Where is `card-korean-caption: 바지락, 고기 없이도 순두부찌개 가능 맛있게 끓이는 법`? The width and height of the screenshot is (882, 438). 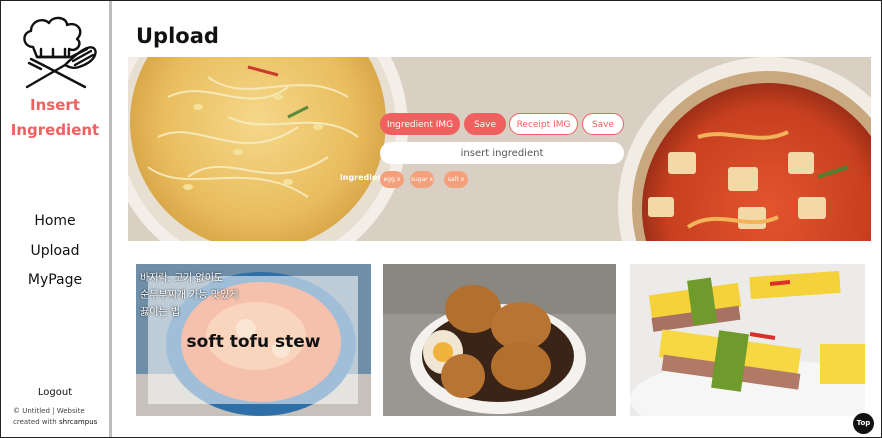 card-korean-caption: 바지락, 고기 없이도 순두부찌개 가능 맛있게 끓이는 법 is located at coordinates (189, 295).